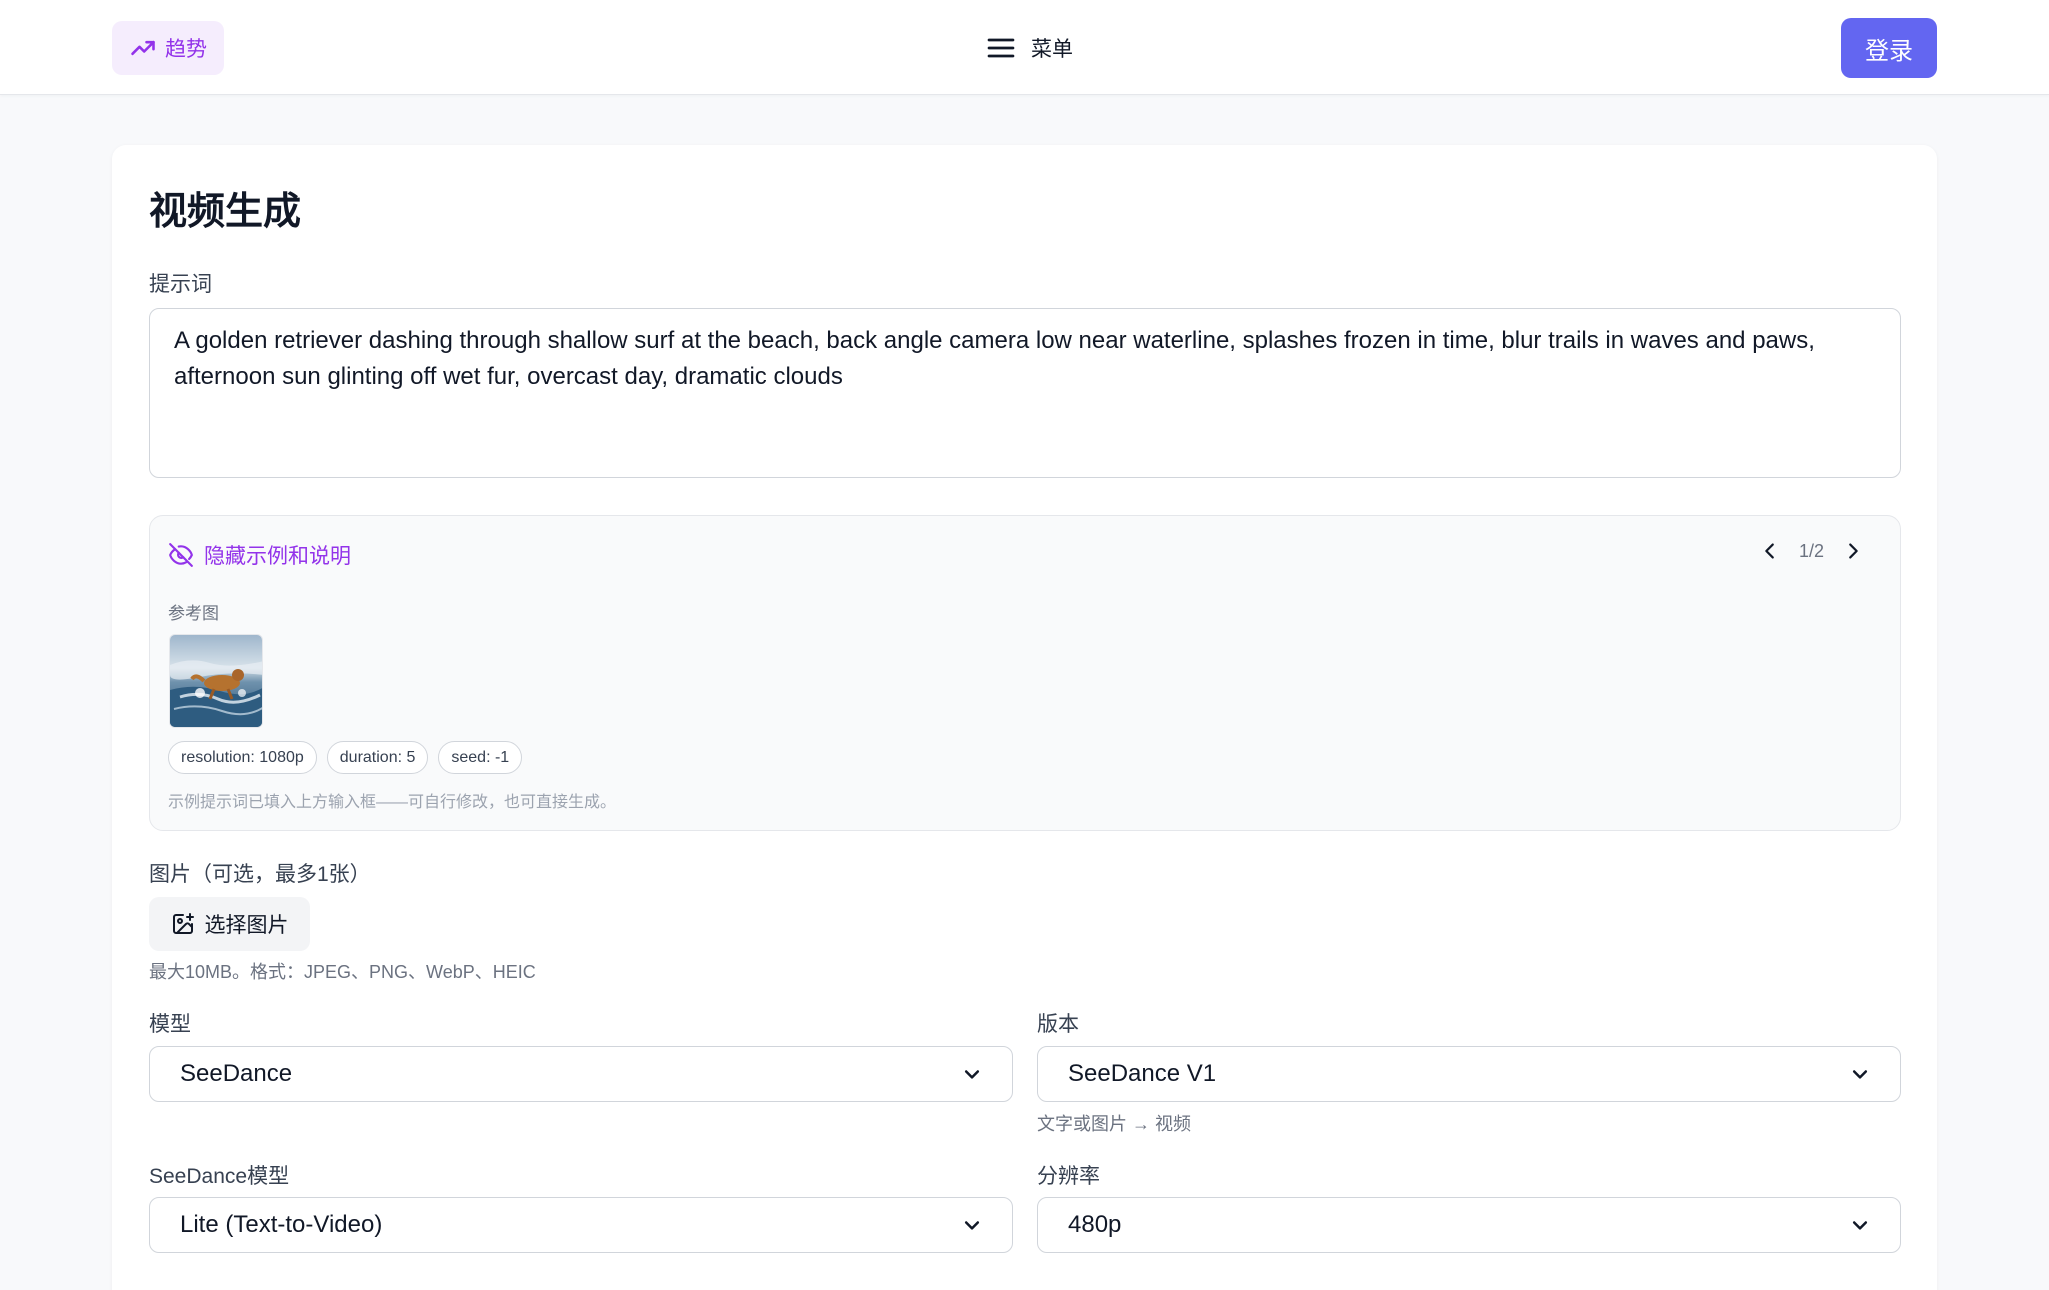 The width and height of the screenshot is (2049, 1290). What do you see at coordinates (1469, 1225) in the screenshot?
I see `resolution-select: 480p` at bounding box center [1469, 1225].